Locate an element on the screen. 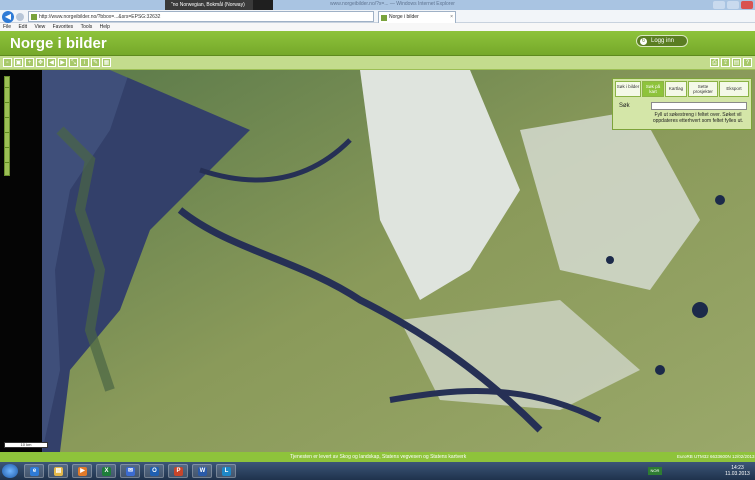  close-window-button is located at coordinates (747, 5).